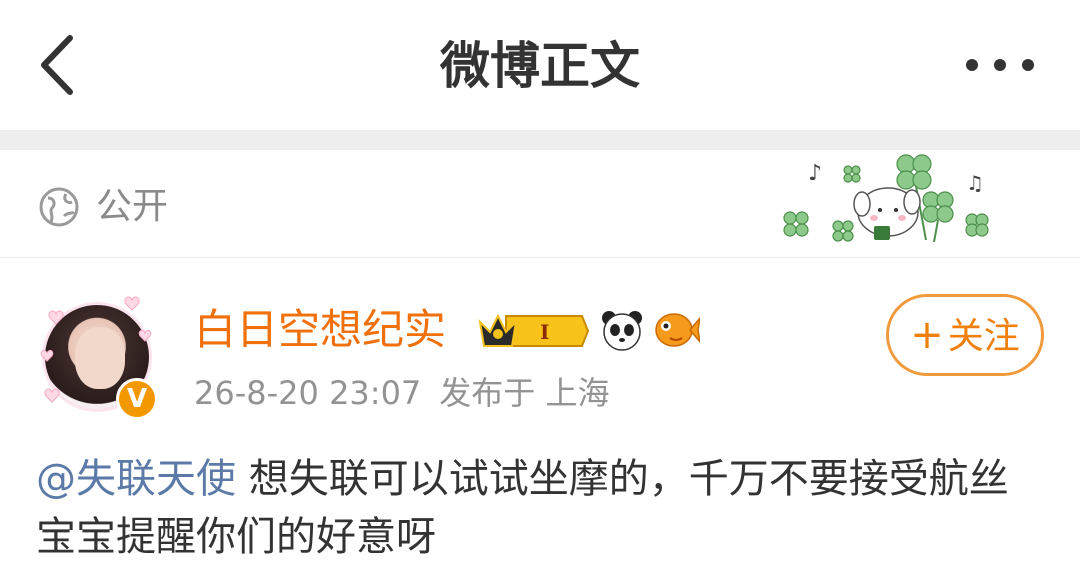 This screenshot has height=573, width=1080. I want to click on more-dots-icon, so click(1000, 65).